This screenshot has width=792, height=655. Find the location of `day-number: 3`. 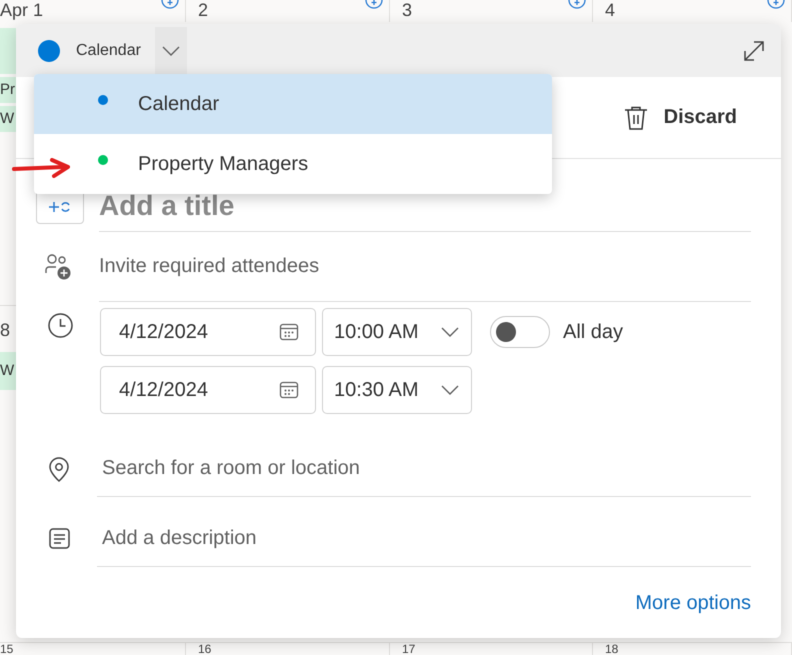

day-number: 3 is located at coordinates (406, 10).